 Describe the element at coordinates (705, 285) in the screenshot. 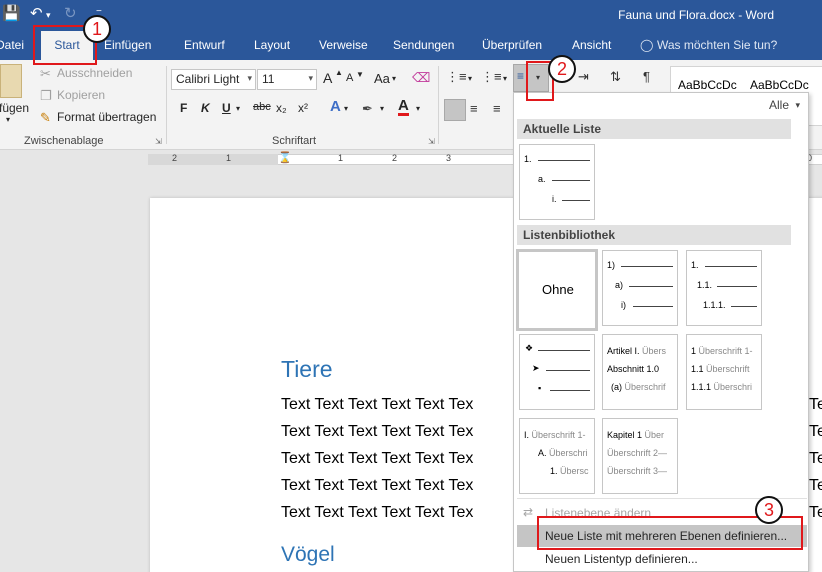

I see `level-label: 1.1.` at that location.